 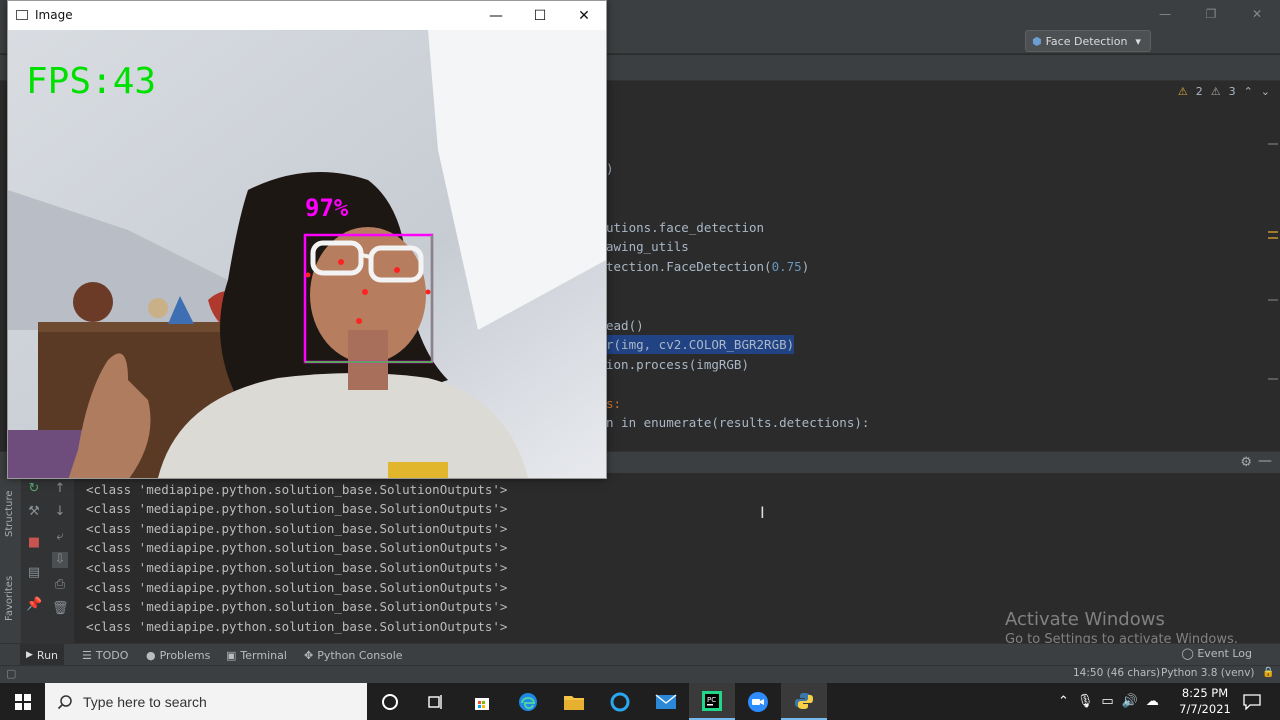 I want to click on lock-icon: 🔒, so click(x=1268, y=672).